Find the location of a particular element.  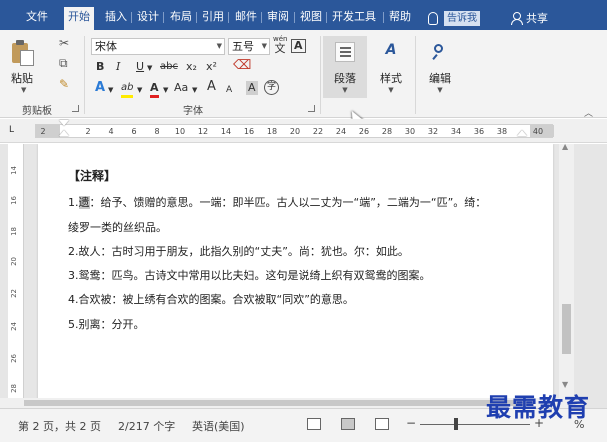

font-name-combo: 宋体 ▼ is located at coordinates (158, 46).